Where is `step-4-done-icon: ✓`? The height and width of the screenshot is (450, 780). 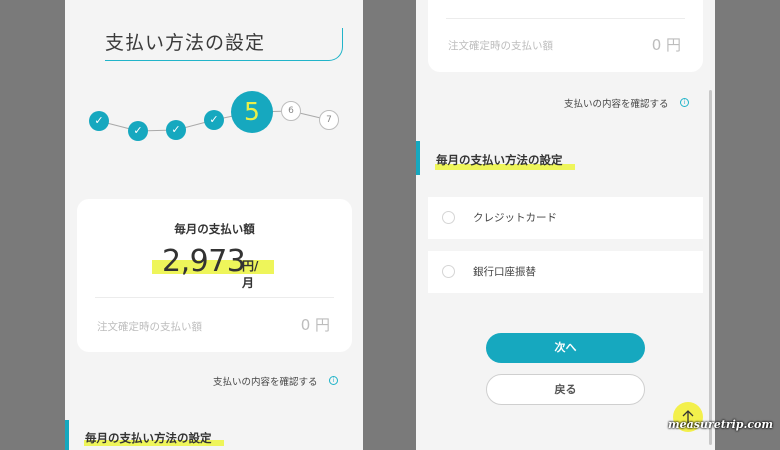 step-4-done-icon: ✓ is located at coordinates (214, 120).